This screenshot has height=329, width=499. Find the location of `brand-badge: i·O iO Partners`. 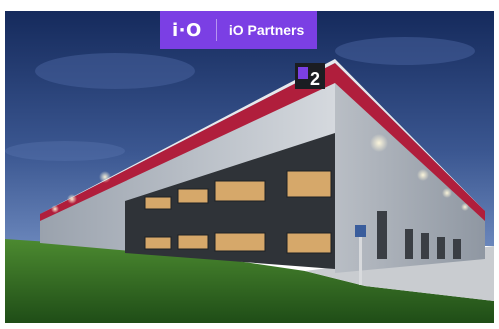

brand-badge: i·O iO Partners is located at coordinates (238, 30).